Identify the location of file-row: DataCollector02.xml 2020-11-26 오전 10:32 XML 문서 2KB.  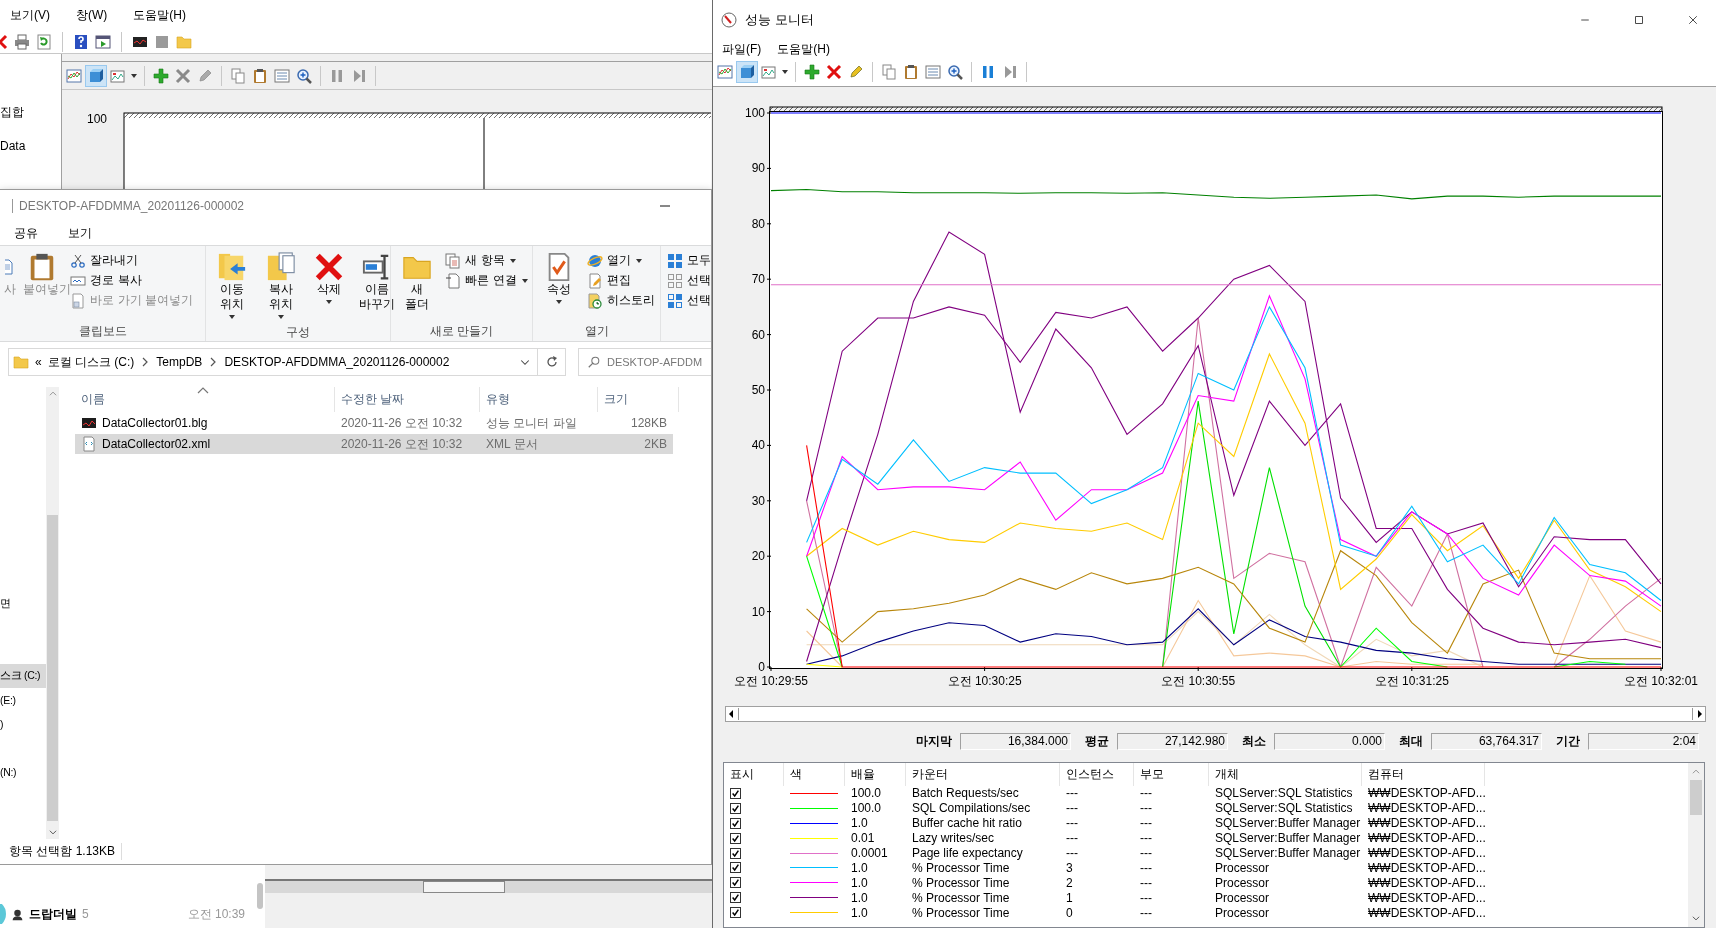
(374, 444).